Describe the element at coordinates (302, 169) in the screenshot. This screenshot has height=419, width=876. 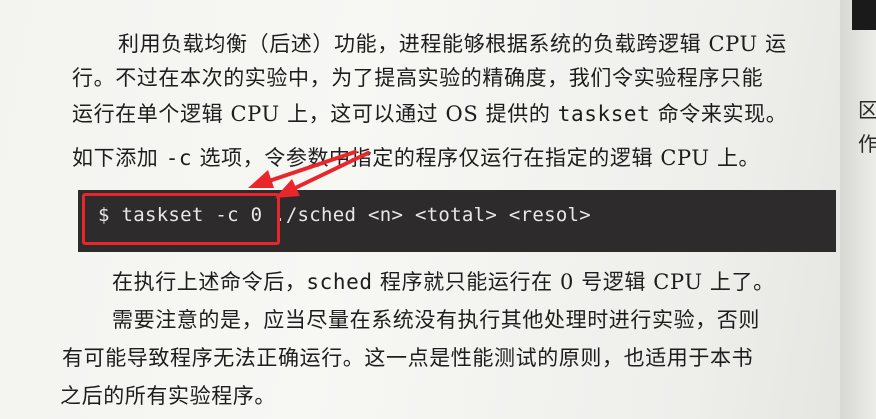
I see `arrow-upper` at that location.